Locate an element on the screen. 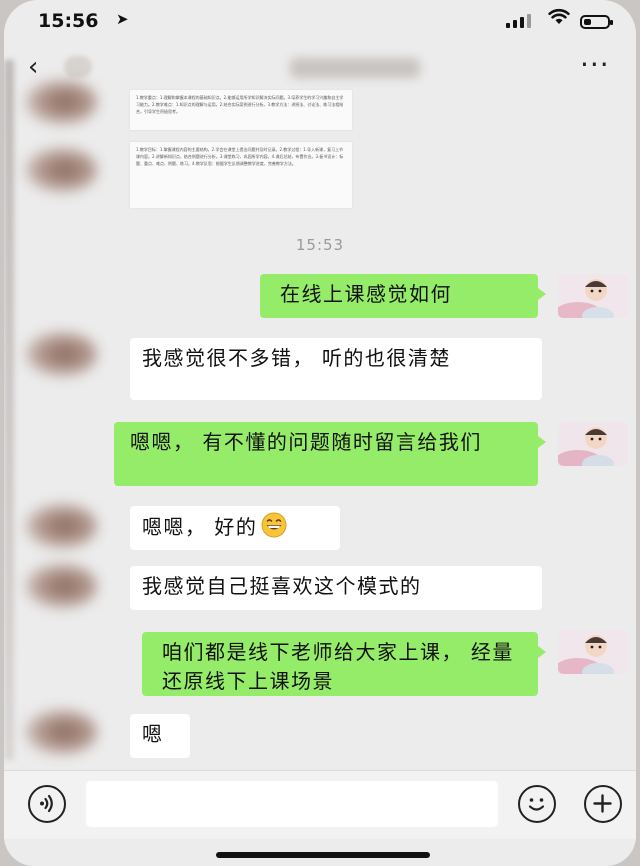  voice-icon is located at coordinates (47, 804).